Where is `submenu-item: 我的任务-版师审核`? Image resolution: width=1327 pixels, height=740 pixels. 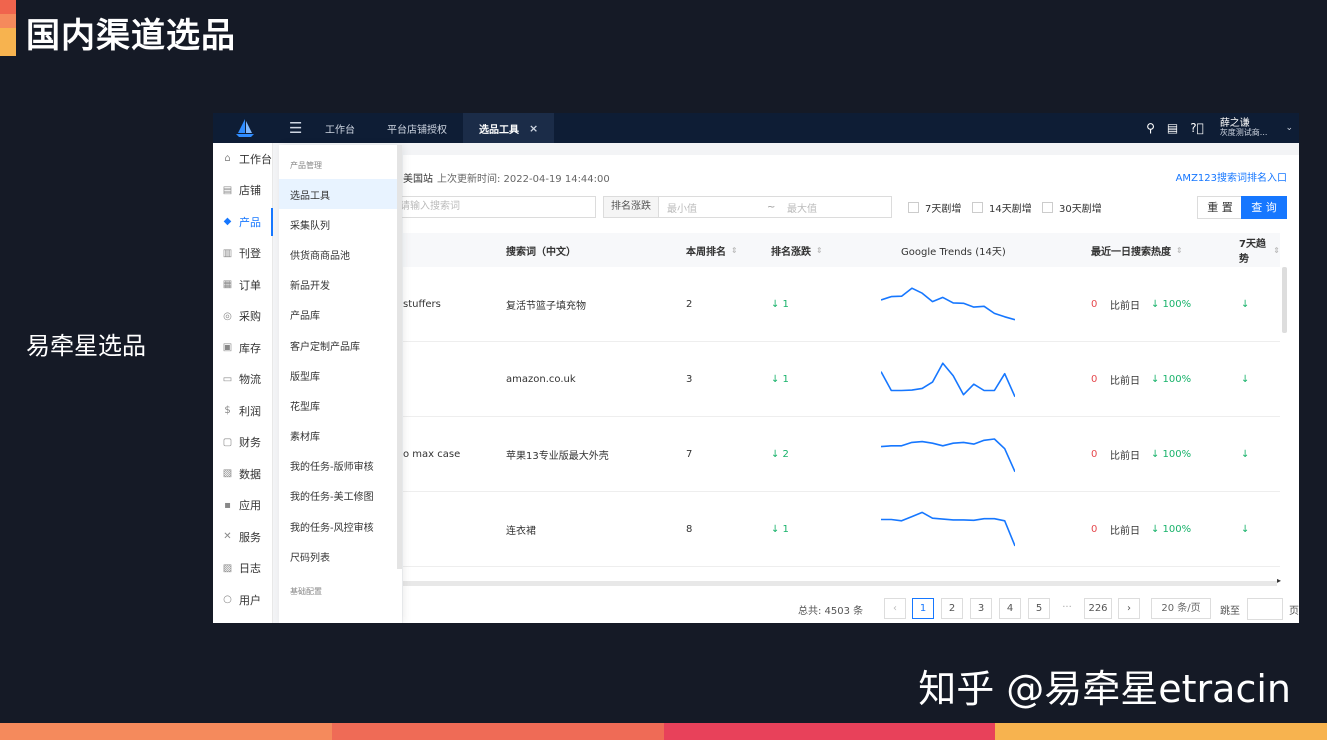
submenu-item: 我的任务-版师审核 is located at coordinates (340, 466).